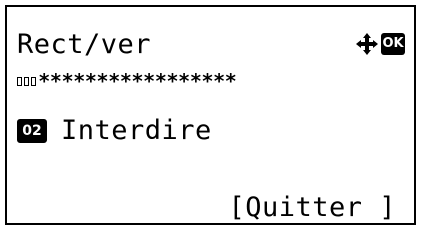 This screenshot has width=423, height=240. Describe the element at coordinates (312, 208) in the screenshot. I see `quit-softkey: [Quitter ]` at that location.